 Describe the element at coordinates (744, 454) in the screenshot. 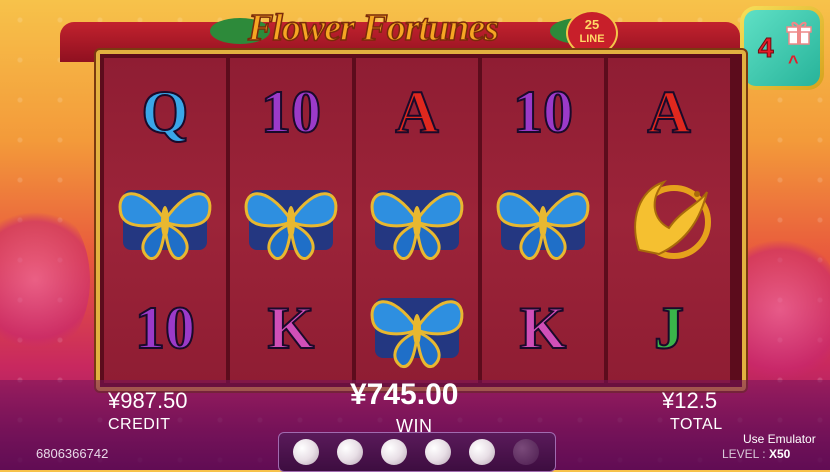

I see `level-label: LEVEL :` at that location.